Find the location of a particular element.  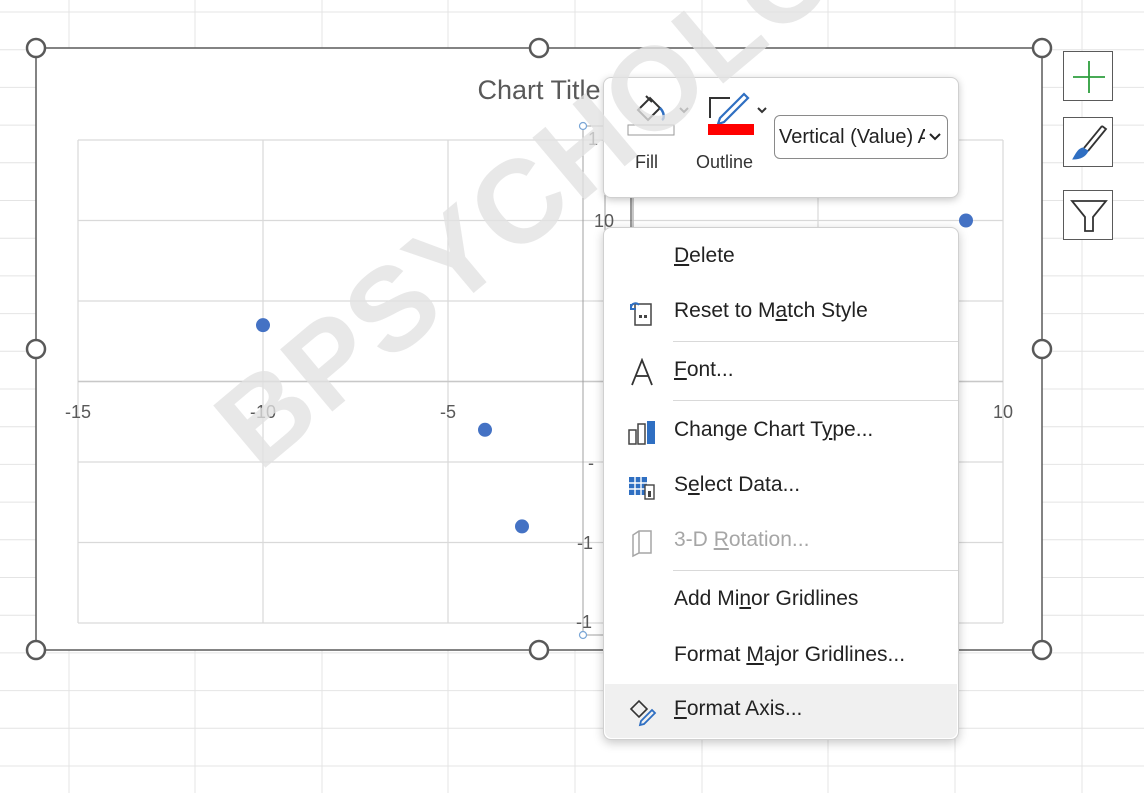

pen-outline-icon is located at coordinates (737, 113).